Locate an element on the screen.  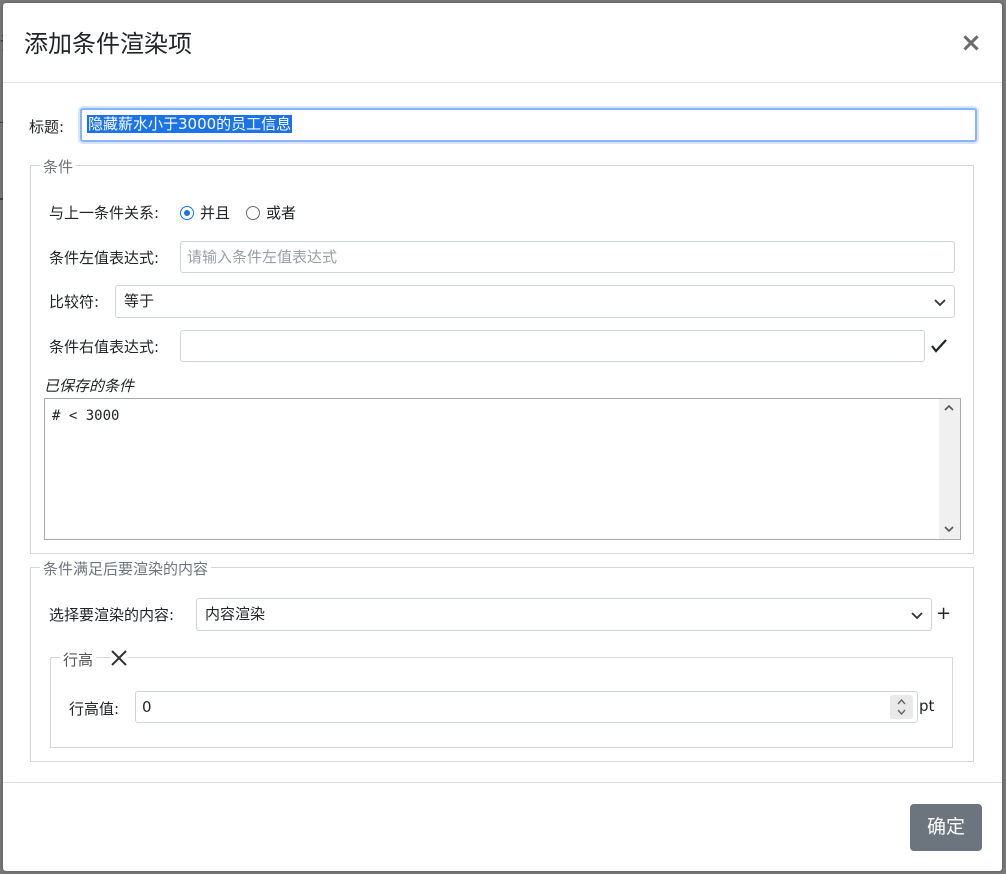
title-input-value: 隐藏薪水小于3000的员工信息 is located at coordinates (190, 124).